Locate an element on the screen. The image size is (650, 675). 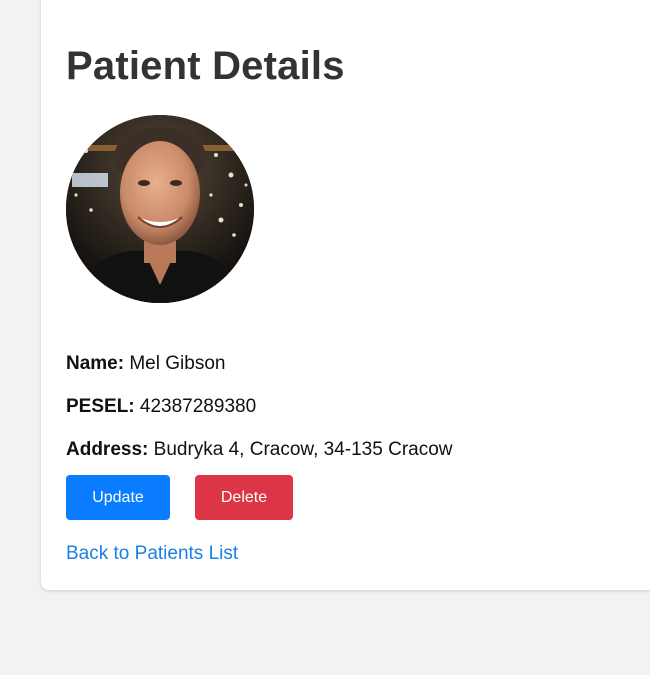
name-label: Name: is located at coordinates (95, 363).